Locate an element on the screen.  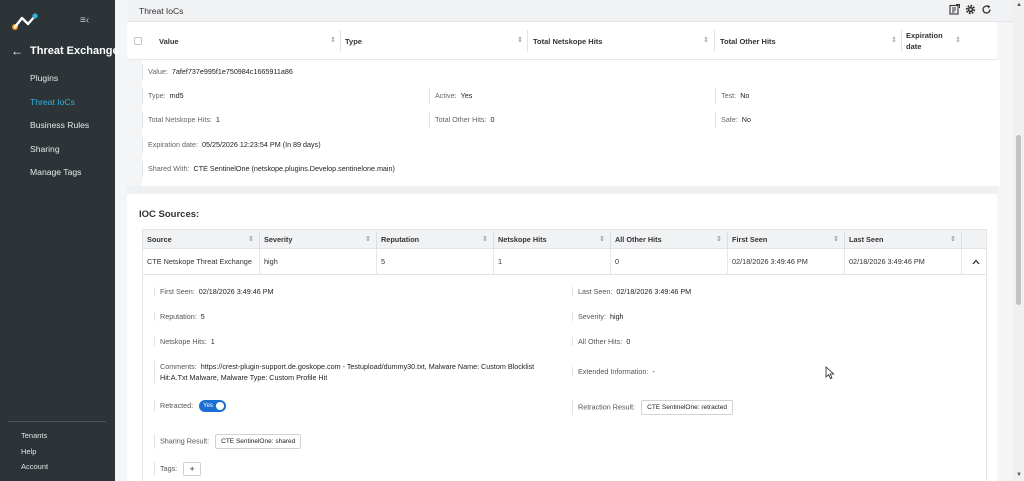
sort-severity-icon: ⇕ is located at coordinates (368, 240).